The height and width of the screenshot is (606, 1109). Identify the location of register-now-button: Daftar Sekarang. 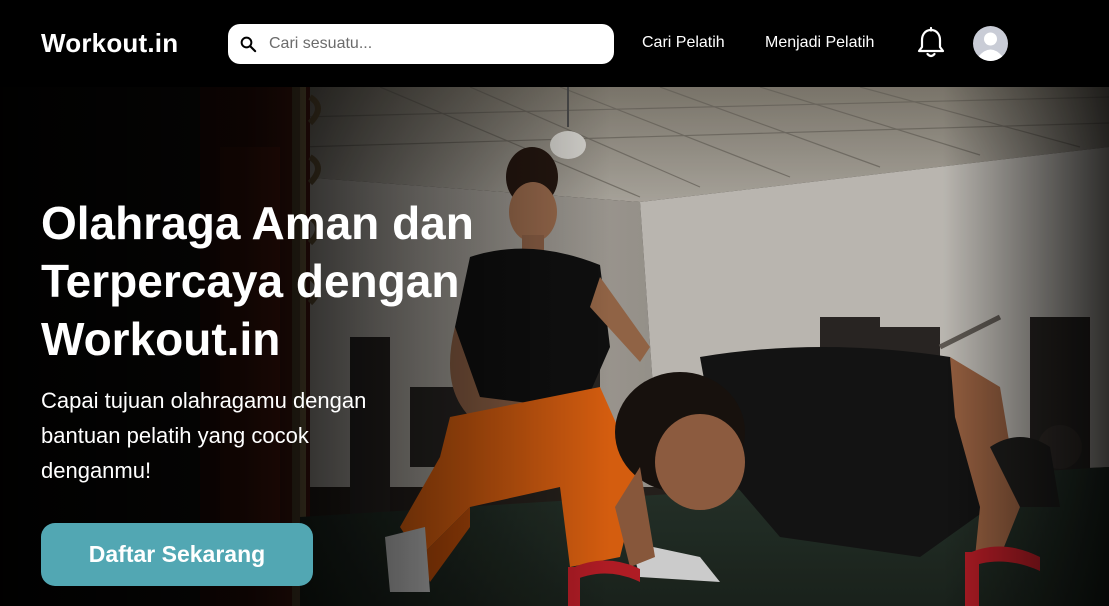
(177, 554).